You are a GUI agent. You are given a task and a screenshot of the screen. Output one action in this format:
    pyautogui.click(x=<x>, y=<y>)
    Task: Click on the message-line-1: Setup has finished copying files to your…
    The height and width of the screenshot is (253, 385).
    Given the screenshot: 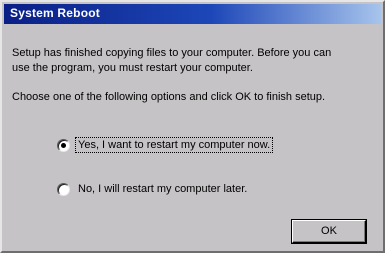 What is the action you would take?
    pyautogui.click(x=172, y=53)
    